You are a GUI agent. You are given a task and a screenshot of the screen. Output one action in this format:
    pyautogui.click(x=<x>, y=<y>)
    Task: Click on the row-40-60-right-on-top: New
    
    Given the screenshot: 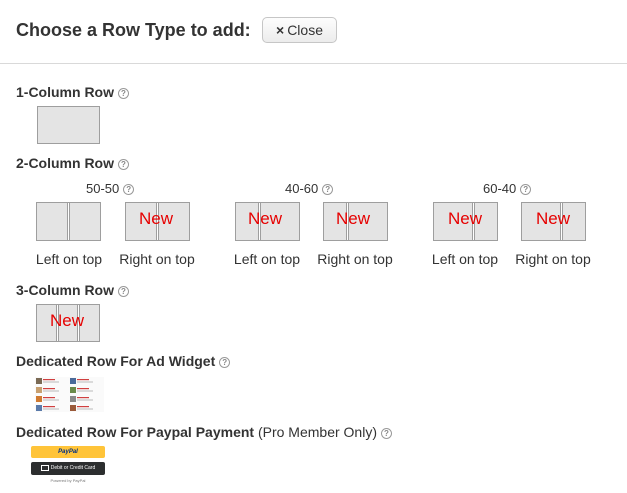 What is the action you would take?
    pyautogui.click(x=355, y=221)
    